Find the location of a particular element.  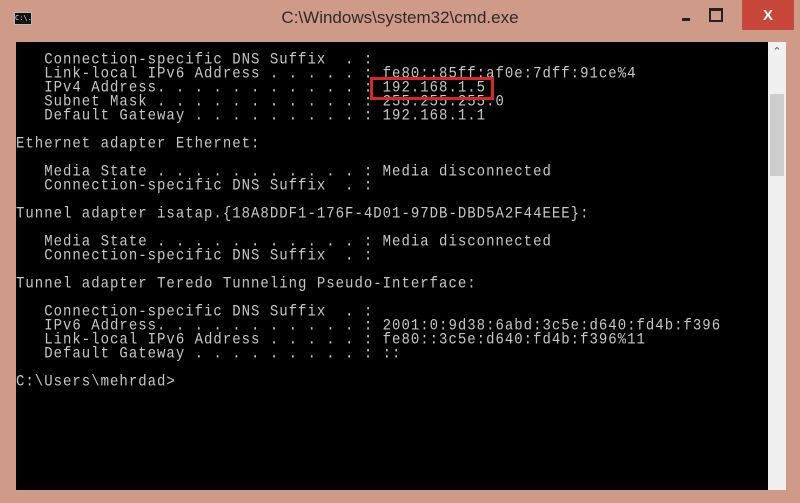

title-bar: C:\. C:\Windows\system32\cmd.exe X is located at coordinates (400, 20).